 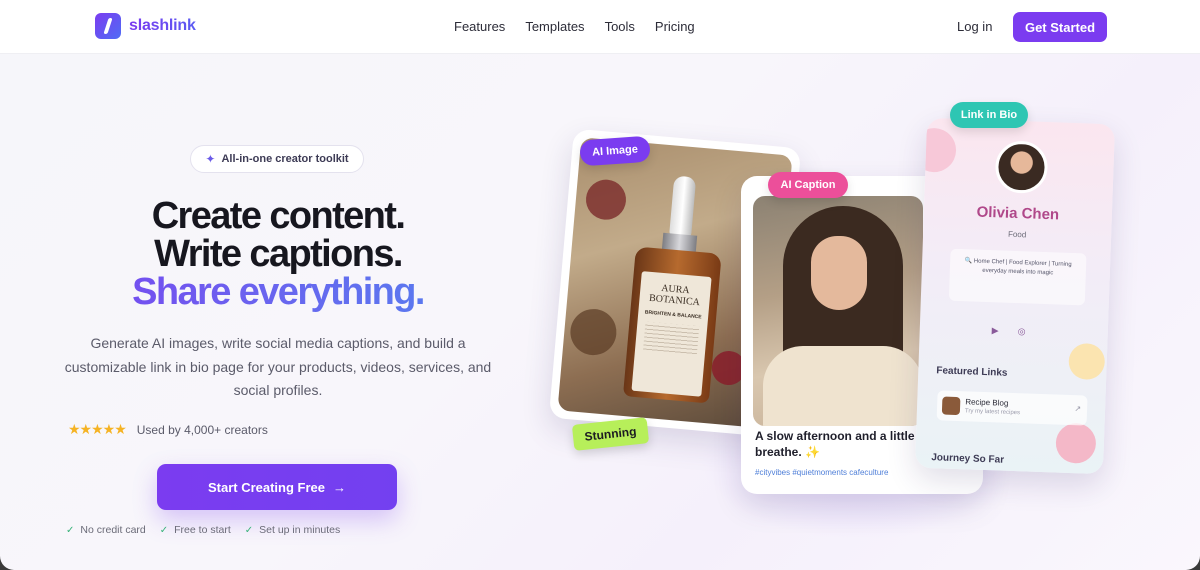 I want to click on product-brand: AURA BOTANICA, so click(x=674, y=295).